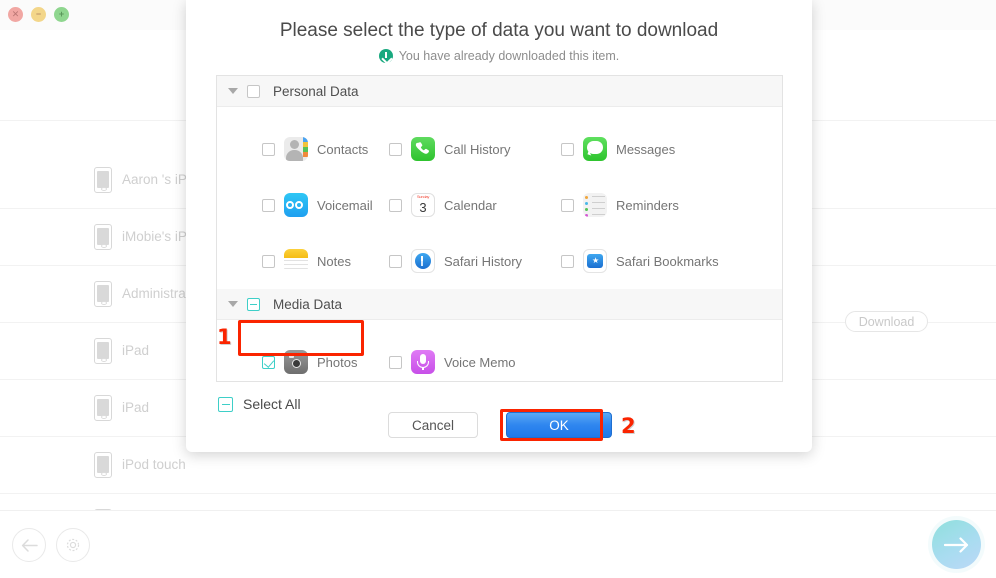 The image size is (996, 578). What do you see at coordinates (499, 91) in the screenshot?
I see `group-header-personal: Personal Data` at bounding box center [499, 91].